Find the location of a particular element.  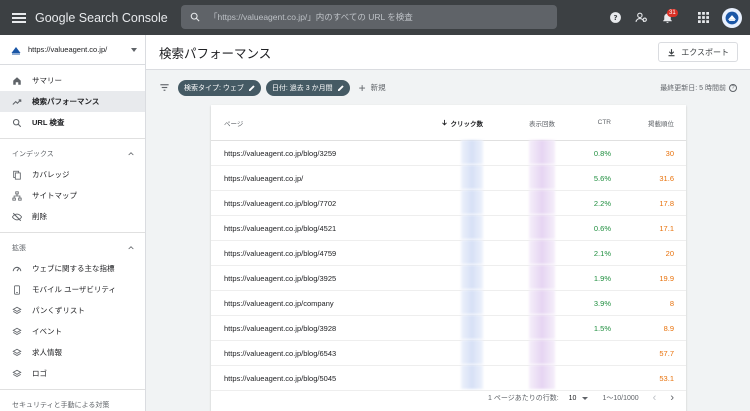

row-page-url: https://valueagent.co.jp/blog/7702 is located at coordinates (280, 203).